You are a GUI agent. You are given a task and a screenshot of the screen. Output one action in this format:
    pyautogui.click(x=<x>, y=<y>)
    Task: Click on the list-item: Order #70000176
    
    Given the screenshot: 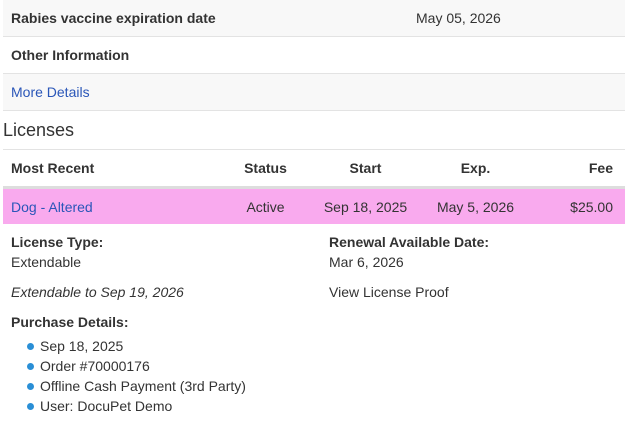 What is the action you would take?
    pyautogui.click(x=136, y=366)
    